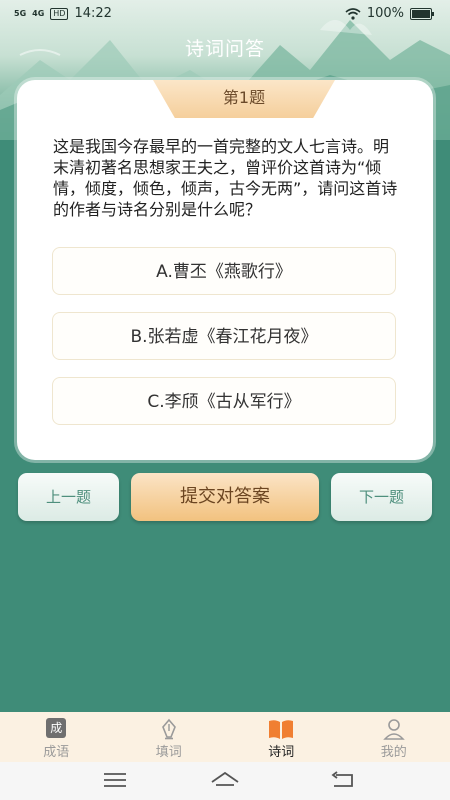  Describe the element at coordinates (93, 13) in the screenshot. I see `clock: 14:22` at that location.